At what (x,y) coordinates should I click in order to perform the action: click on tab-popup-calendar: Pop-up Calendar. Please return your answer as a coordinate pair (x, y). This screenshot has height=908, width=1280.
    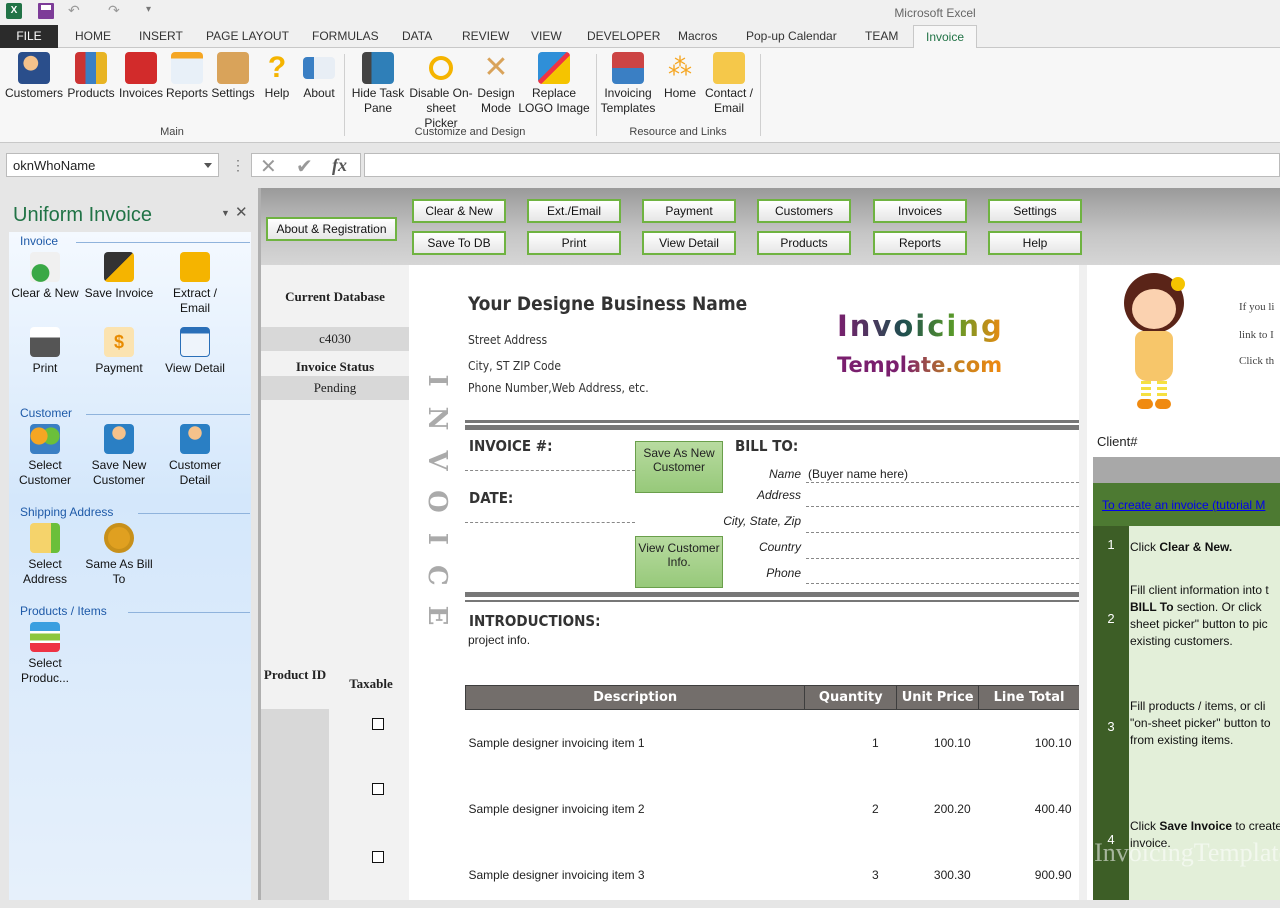
    Looking at the image, I should click on (791, 36).